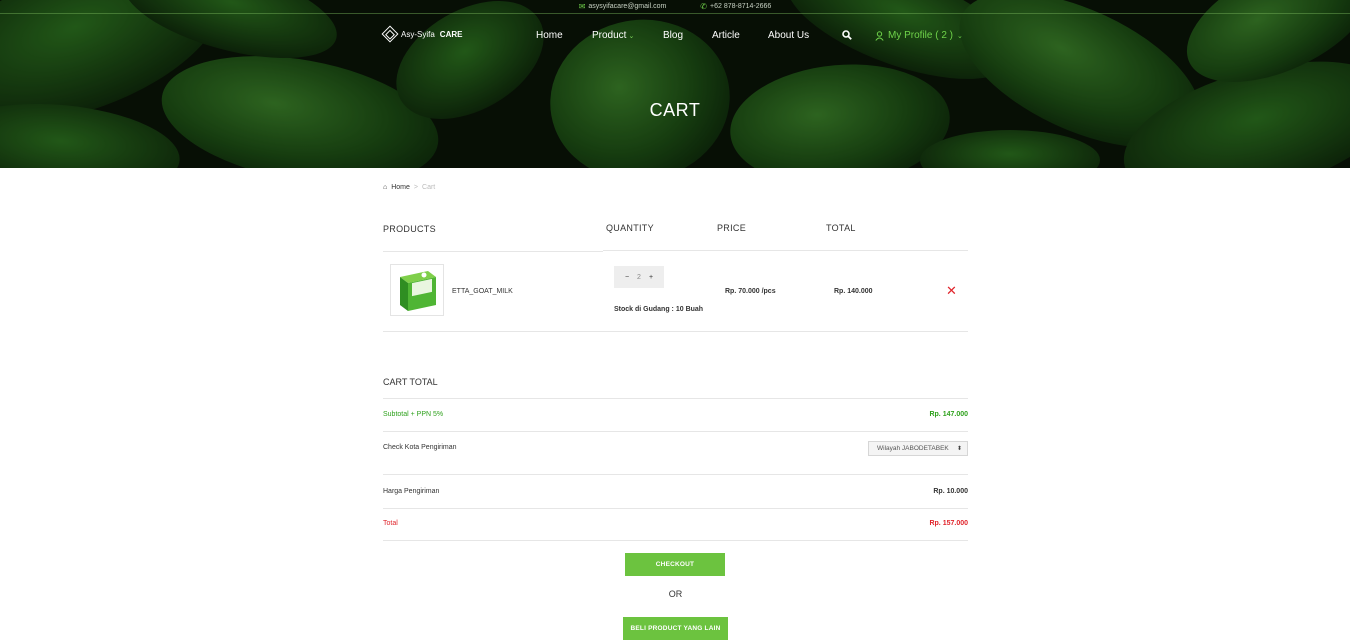 The height and width of the screenshot is (644, 1350). I want to click on product-image, so click(417, 290).